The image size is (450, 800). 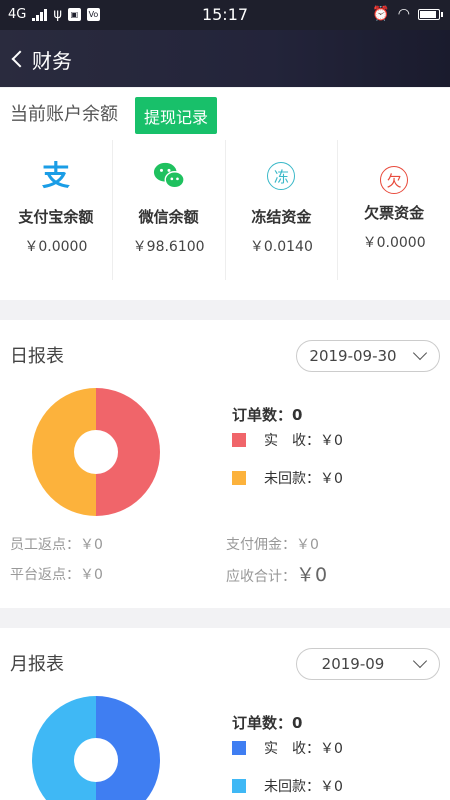 What do you see at coordinates (281, 176) in the screenshot?
I see `frozen-icon: 冻` at bounding box center [281, 176].